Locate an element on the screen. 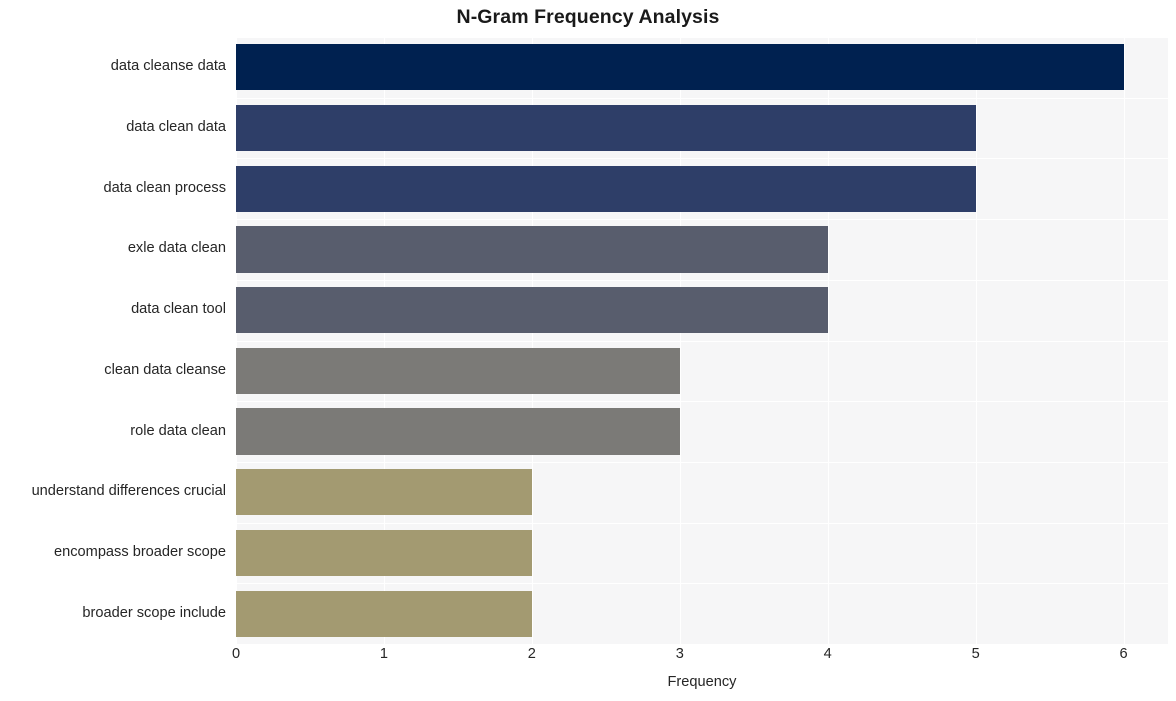 The height and width of the screenshot is (701, 1176). x-axis-tick-label: 4 is located at coordinates (827, 654).